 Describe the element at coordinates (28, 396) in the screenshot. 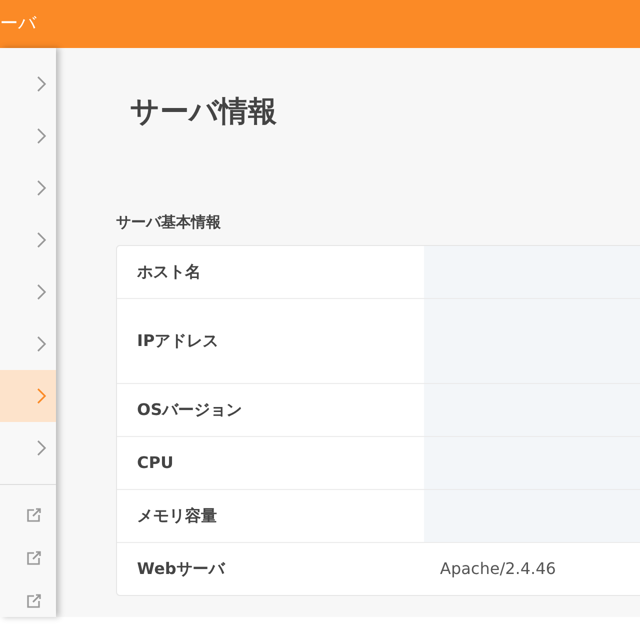

I see `sidebar-item` at that location.